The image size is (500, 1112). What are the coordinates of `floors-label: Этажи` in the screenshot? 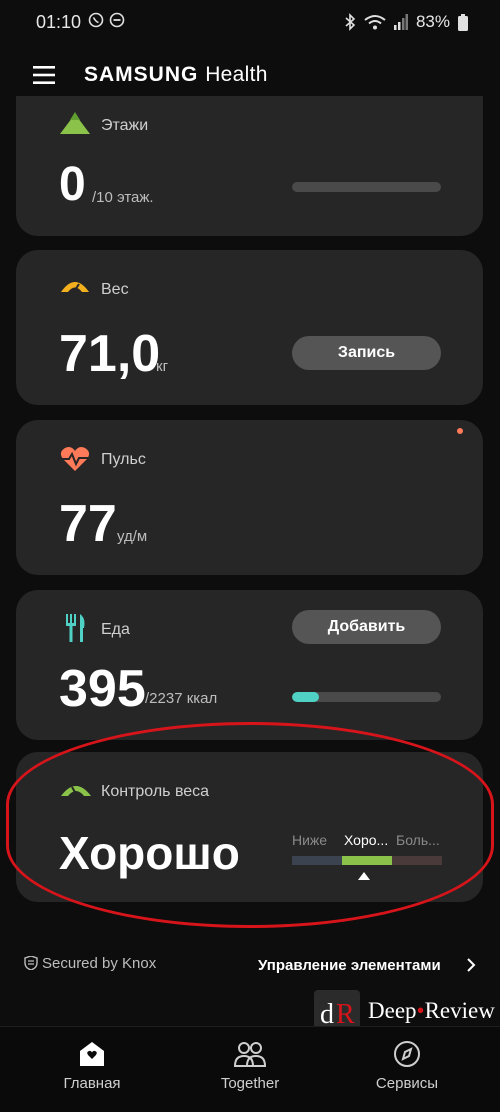 It's located at (125, 125).